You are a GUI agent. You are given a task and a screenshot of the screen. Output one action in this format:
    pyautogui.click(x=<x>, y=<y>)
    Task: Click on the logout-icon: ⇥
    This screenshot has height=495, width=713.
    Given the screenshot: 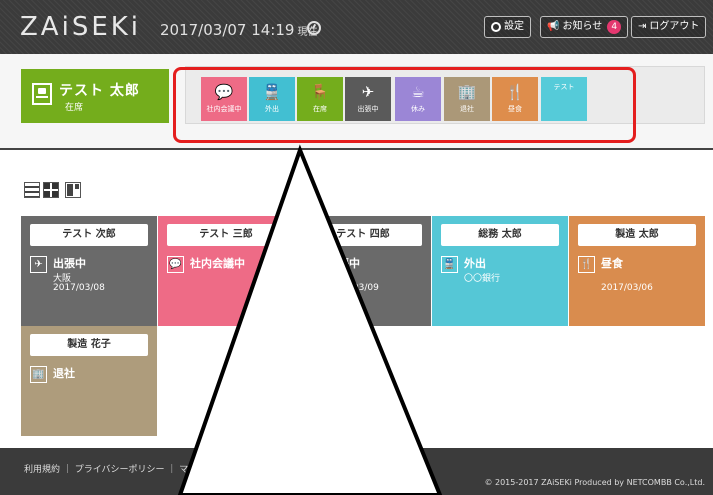 What is the action you would take?
    pyautogui.click(x=642, y=26)
    